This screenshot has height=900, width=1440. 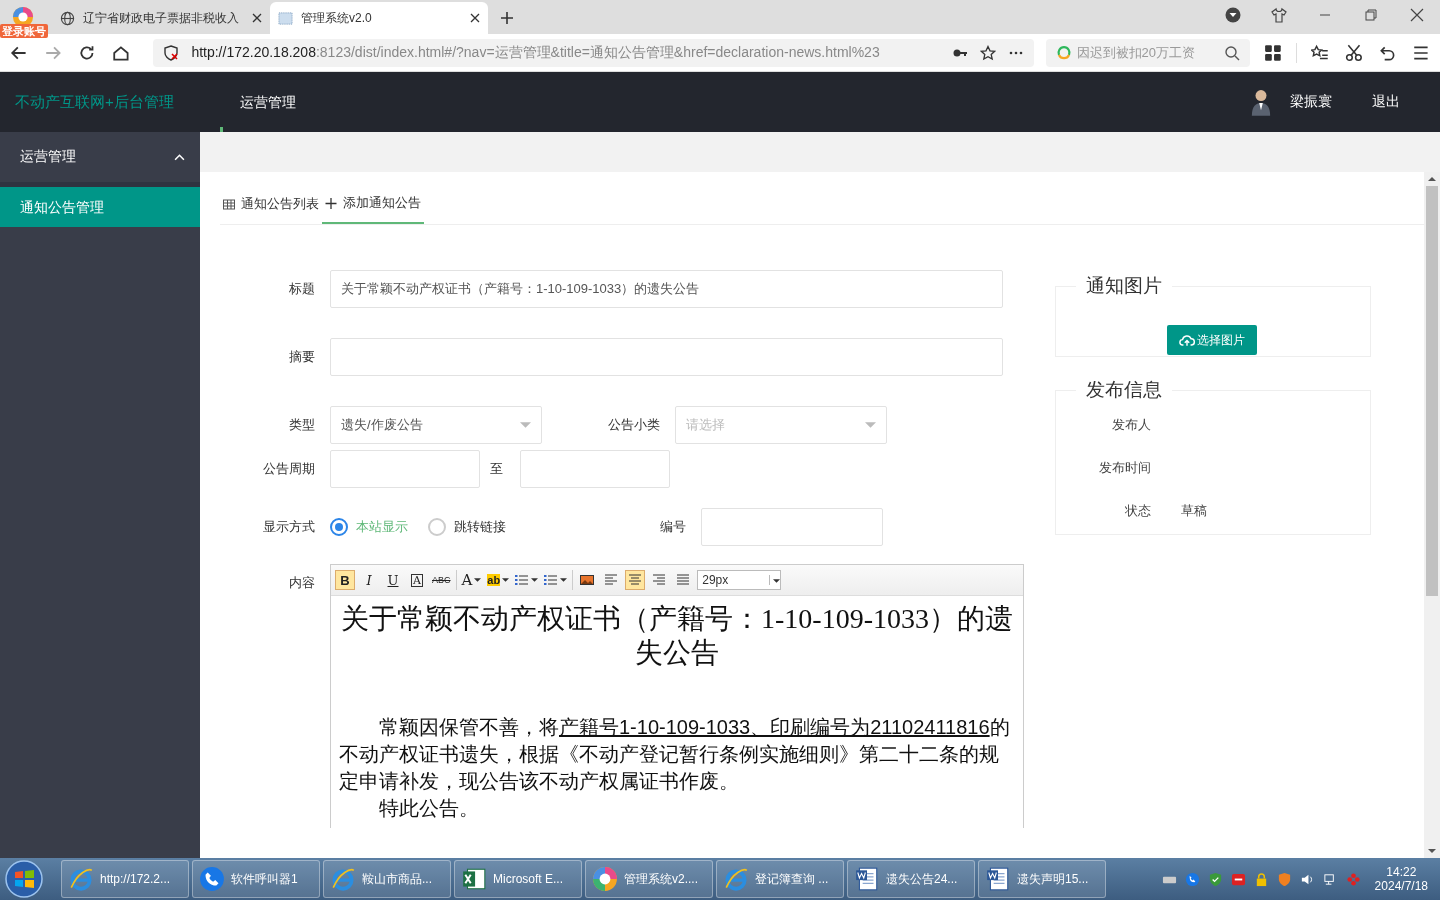 What do you see at coordinates (1124, 467) in the screenshot?
I see `info-label: 发布时间` at bounding box center [1124, 467].